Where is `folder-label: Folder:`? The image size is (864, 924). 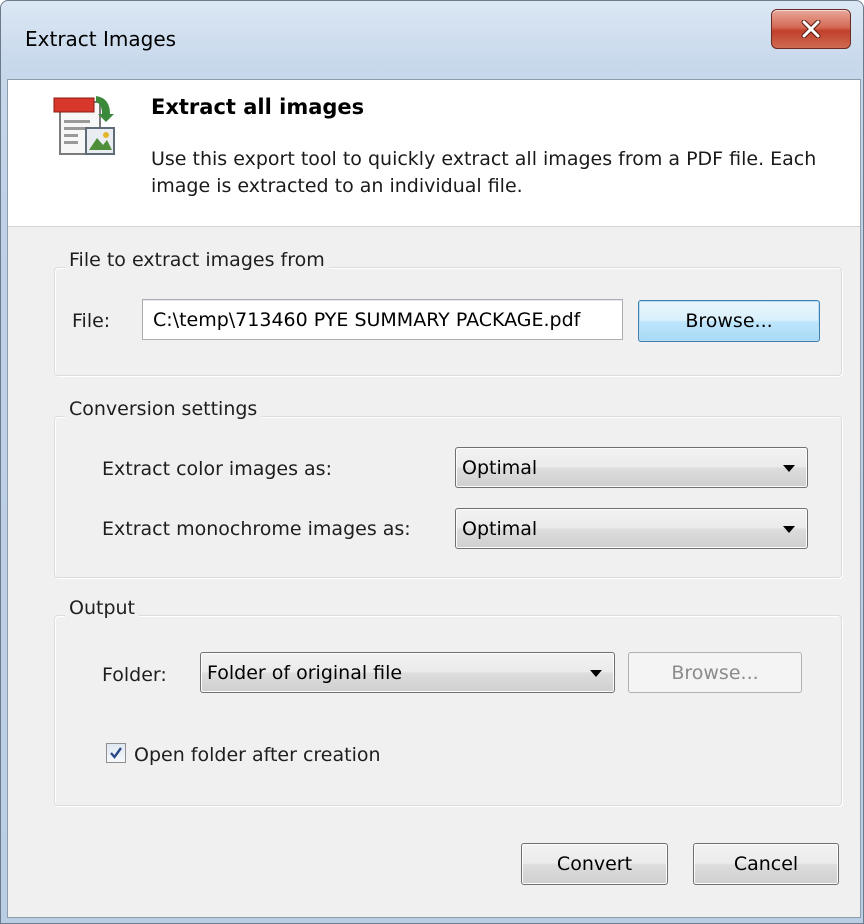
folder-label: Folder: is located at coordinates (134, 675).